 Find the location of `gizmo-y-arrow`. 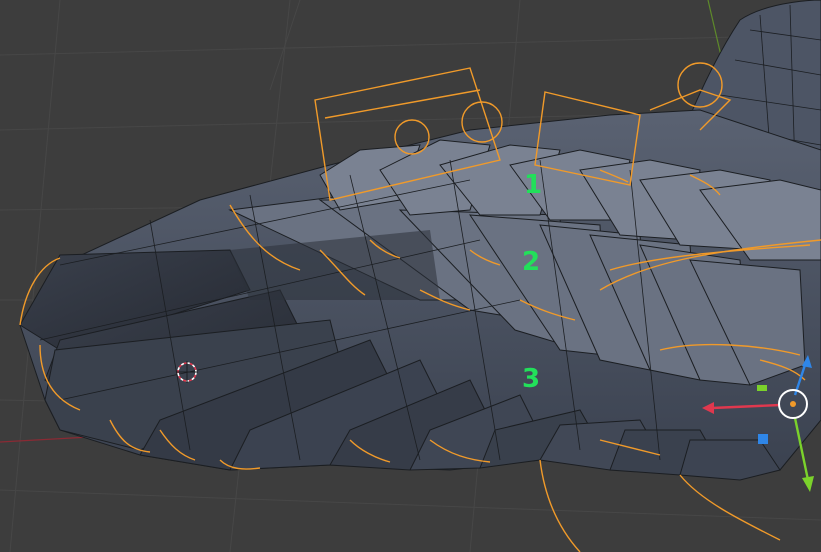

gizmo-y-arrow is located at coordinates (808, 484).